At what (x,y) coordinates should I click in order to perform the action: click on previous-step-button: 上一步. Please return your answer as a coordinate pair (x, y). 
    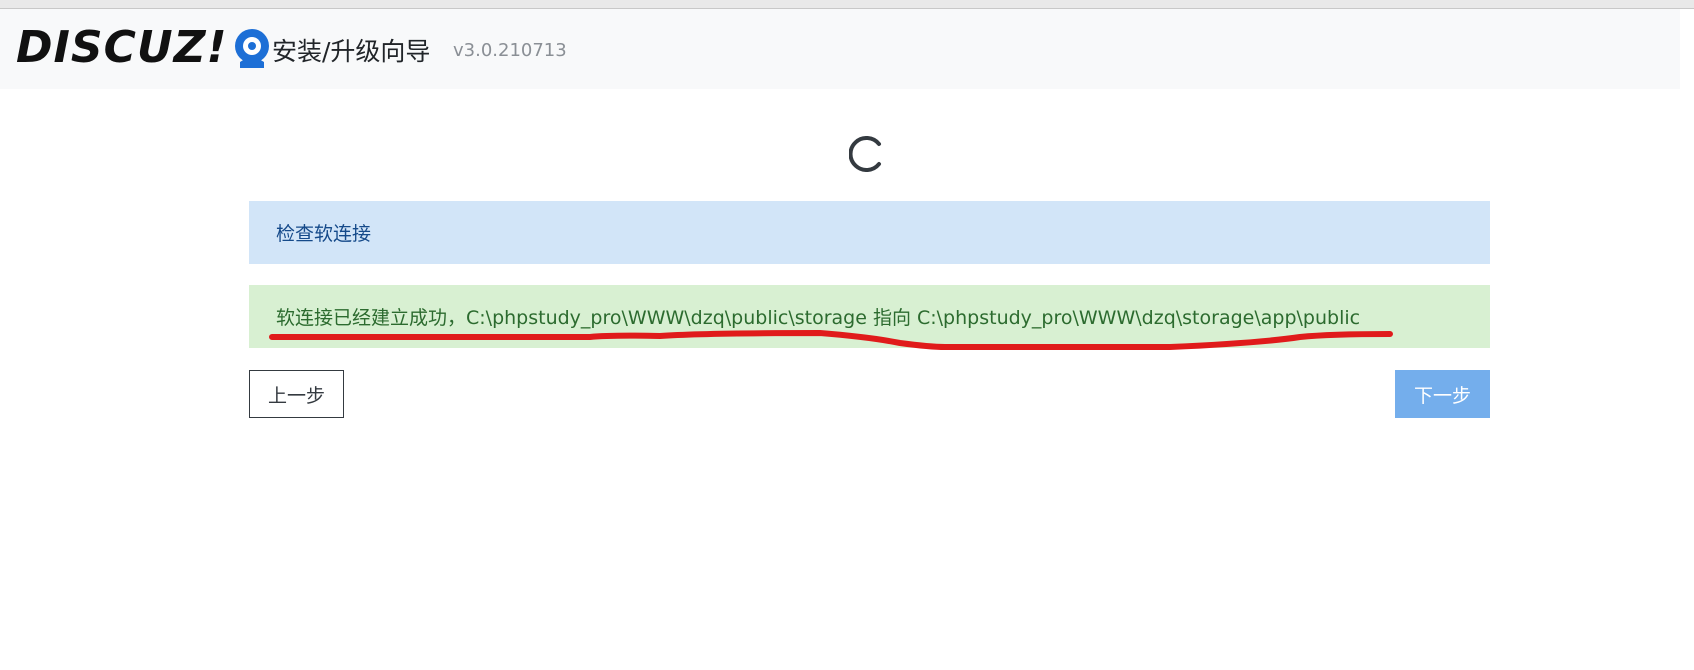
    Looking at the image, I should click on (296, 394).